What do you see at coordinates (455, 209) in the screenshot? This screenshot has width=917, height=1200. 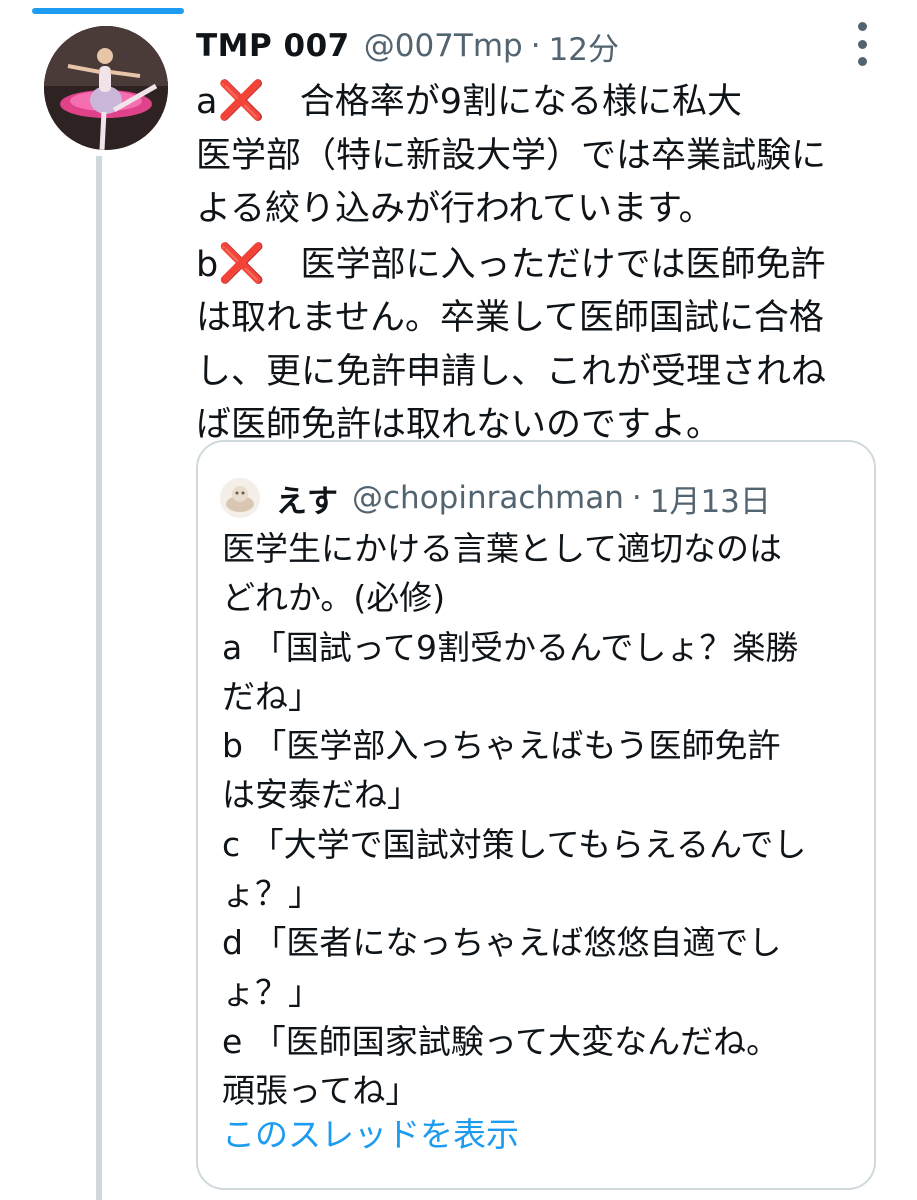 I see `tweet-body-line: よる絞り込みが行われています。` at bounding box center [455, 209].